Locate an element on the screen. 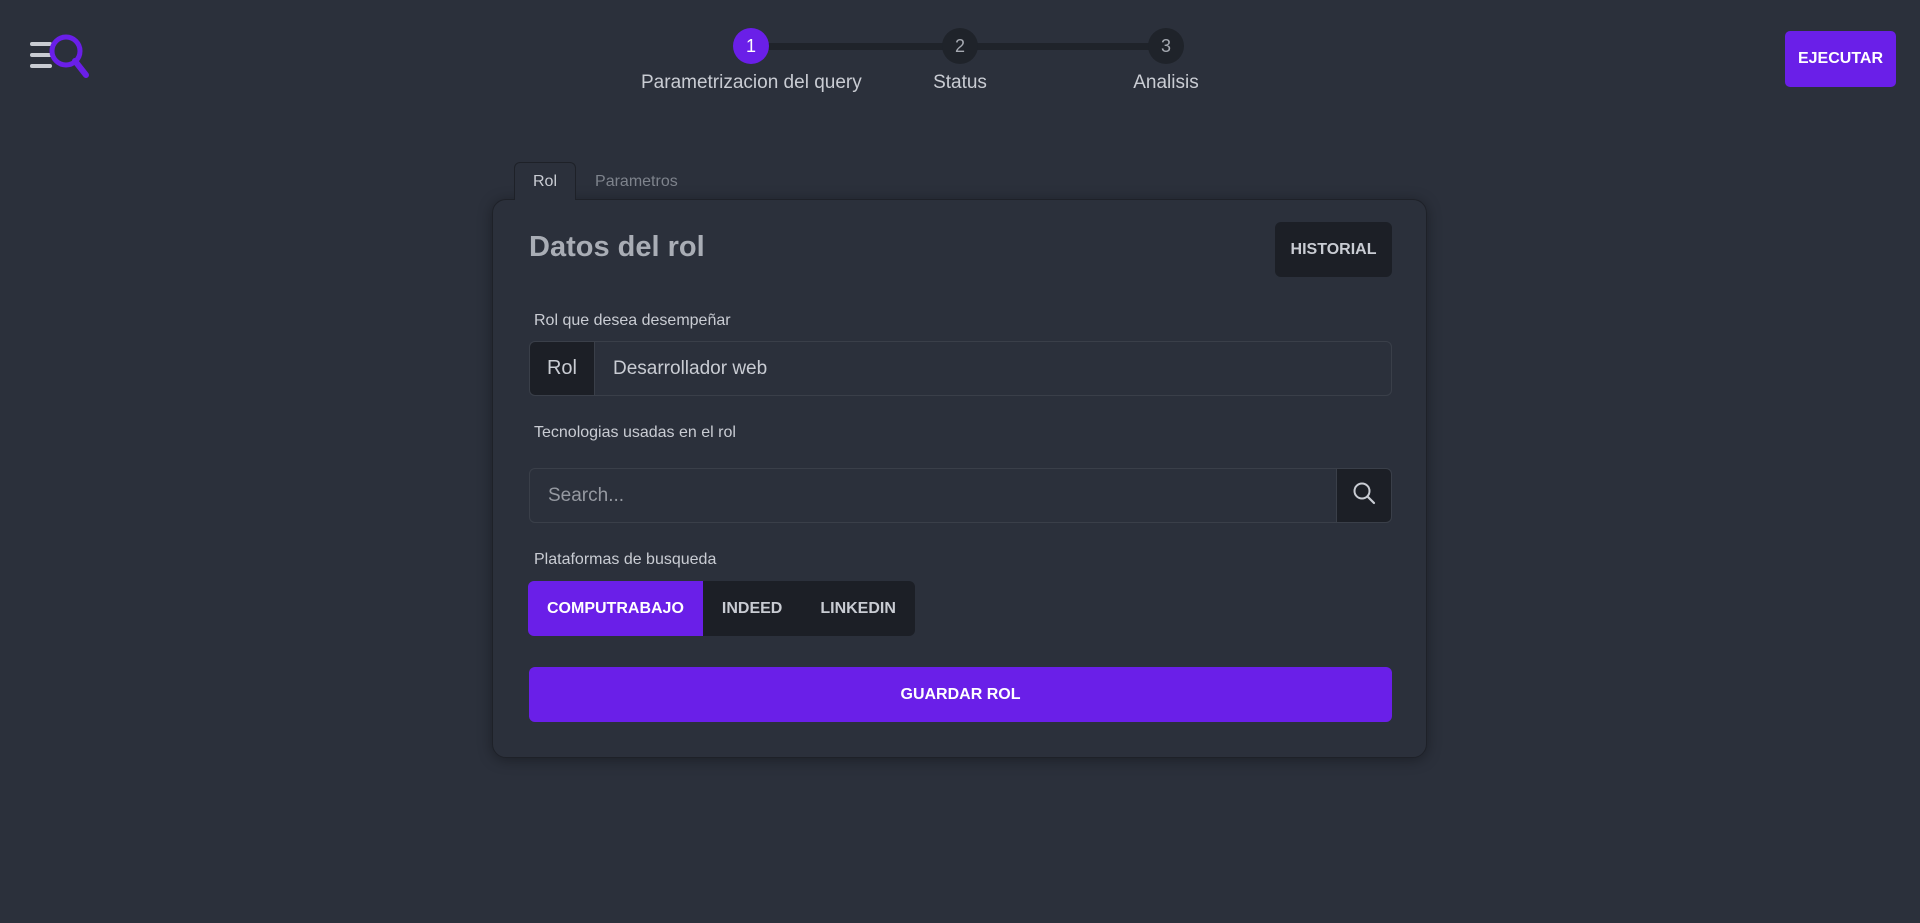  search-button is located at coordinates (1364, 495).